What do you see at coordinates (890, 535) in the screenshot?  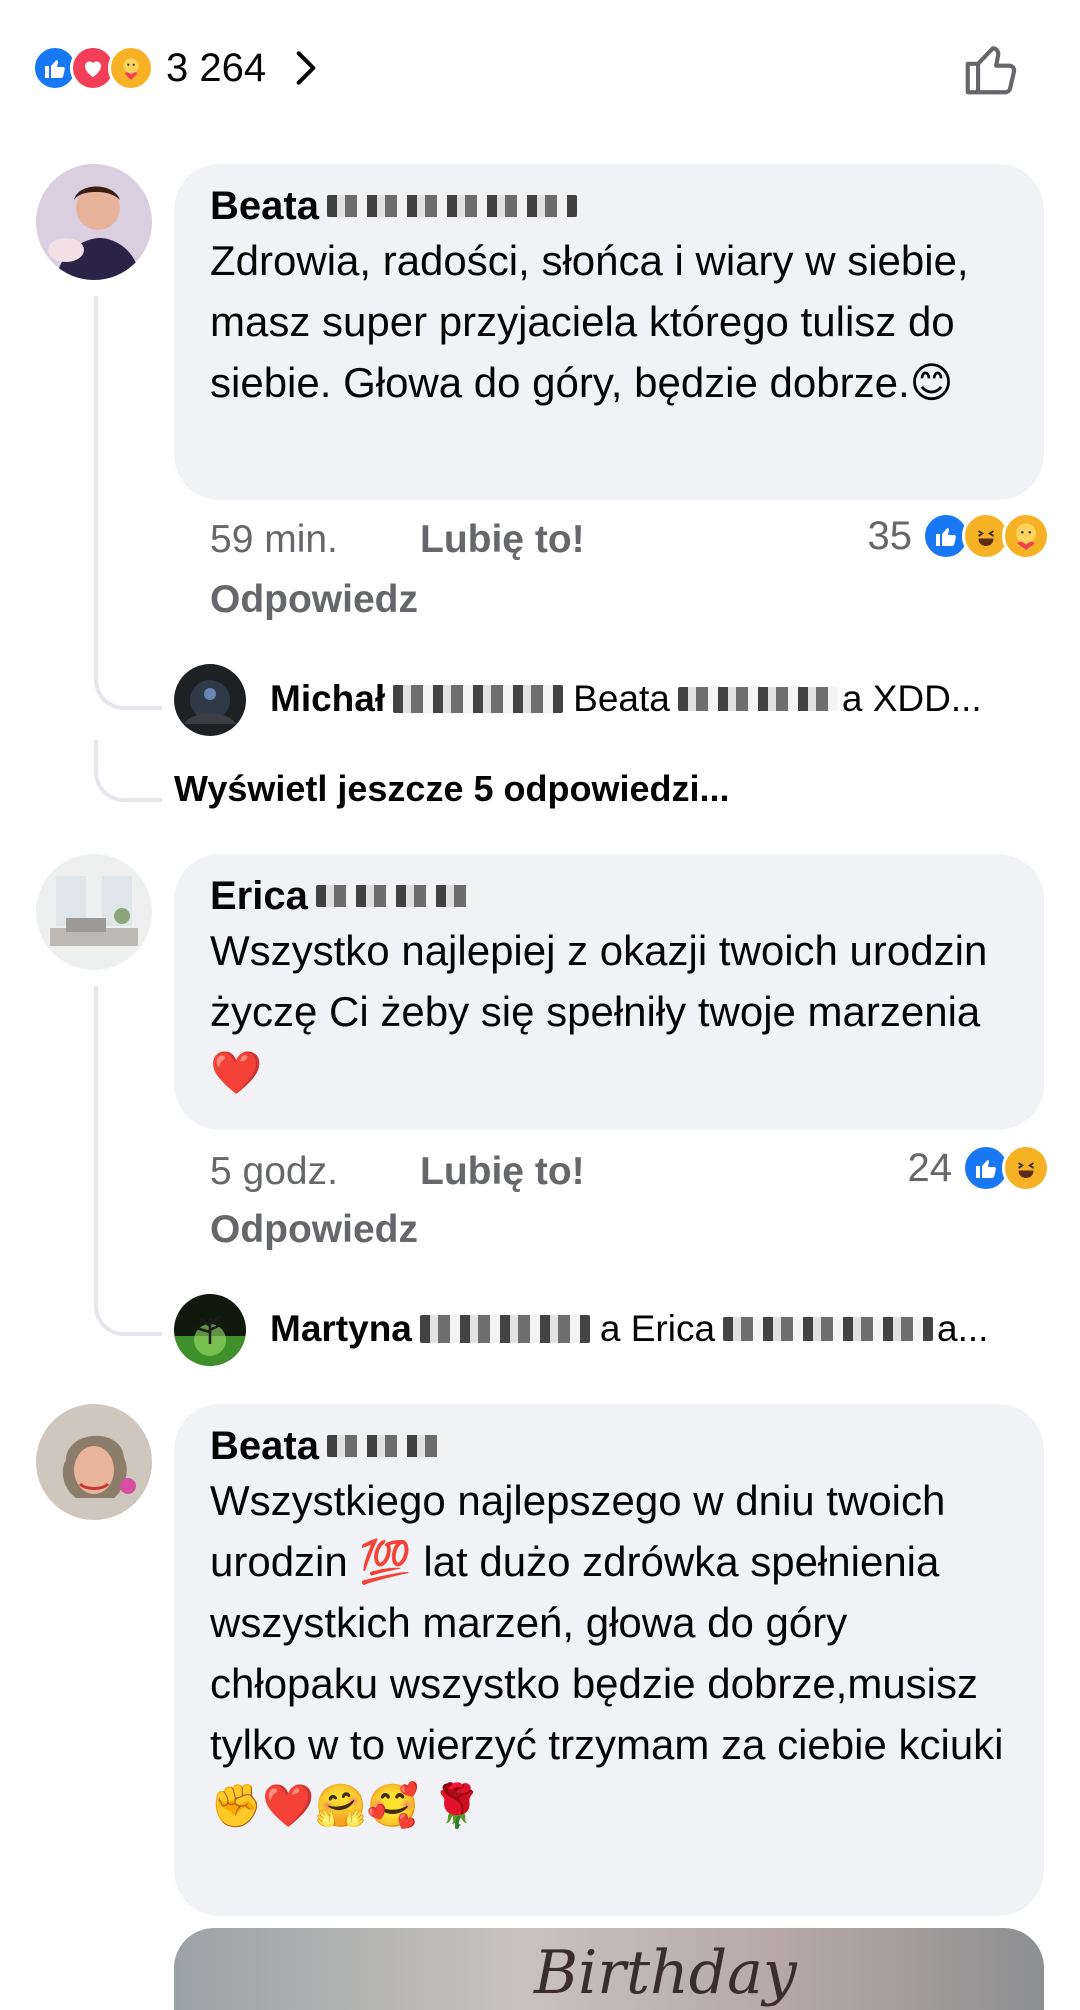 I see `comment-reaction-count: 35` at bounding box center [890, 535].